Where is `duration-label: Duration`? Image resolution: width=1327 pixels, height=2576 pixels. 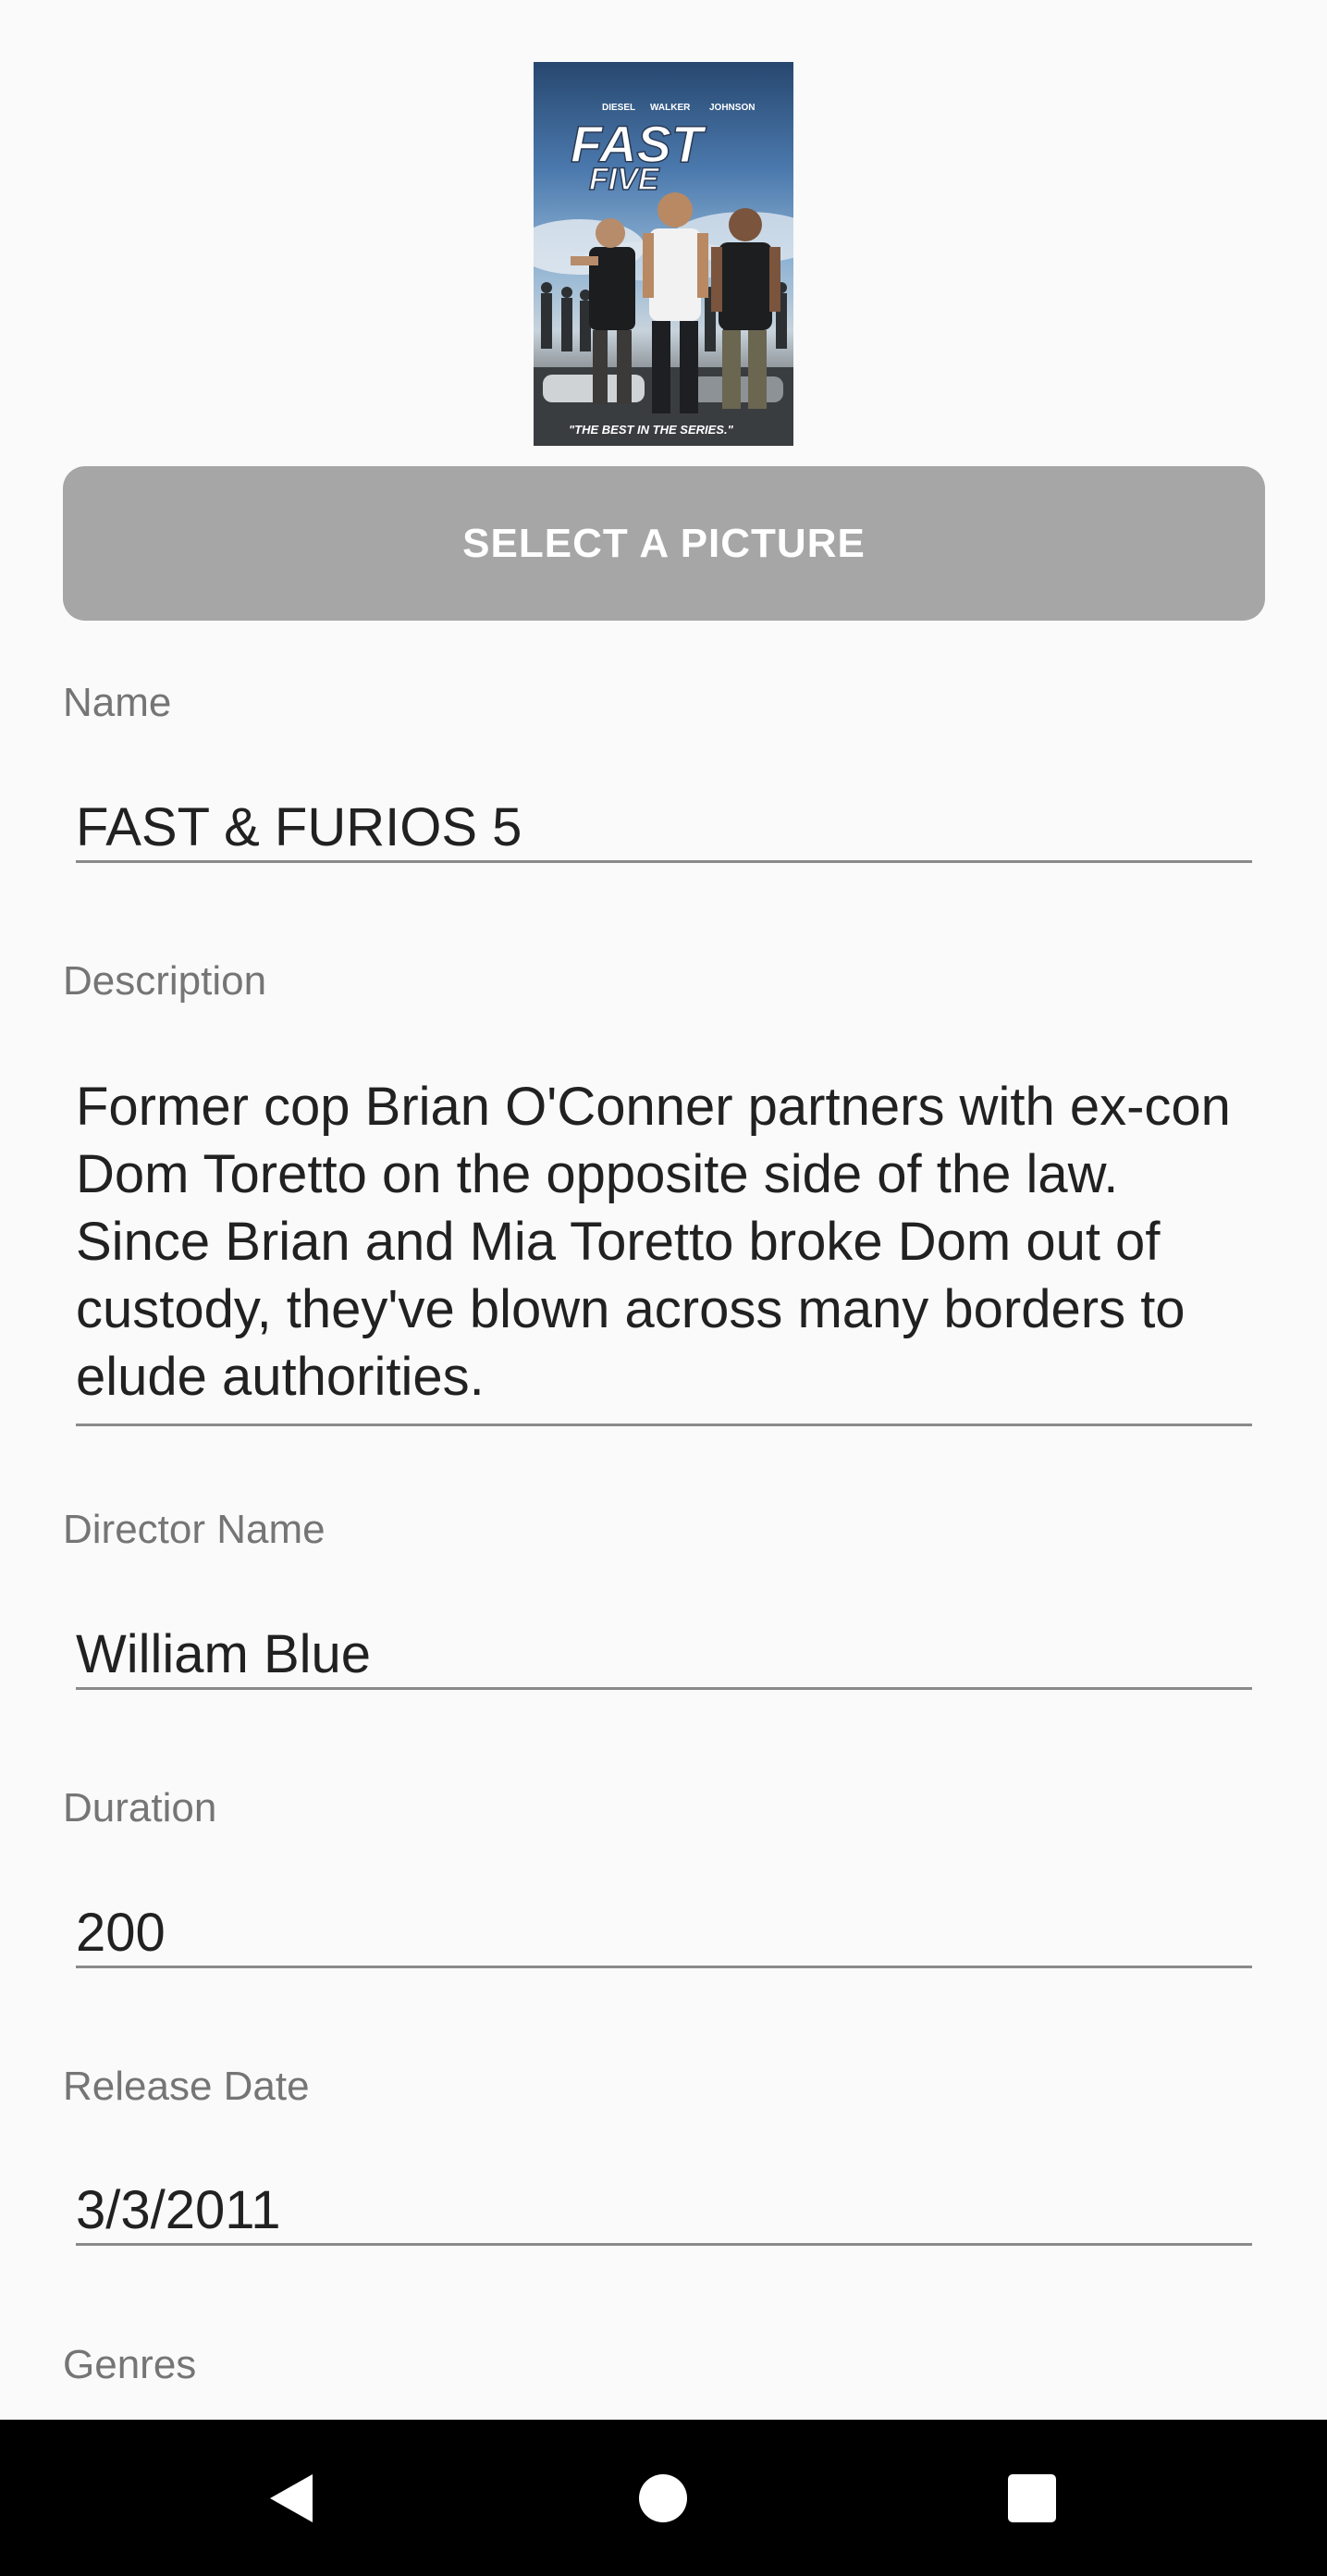 duration-label: Duration is located at coordinates (140, 1807).